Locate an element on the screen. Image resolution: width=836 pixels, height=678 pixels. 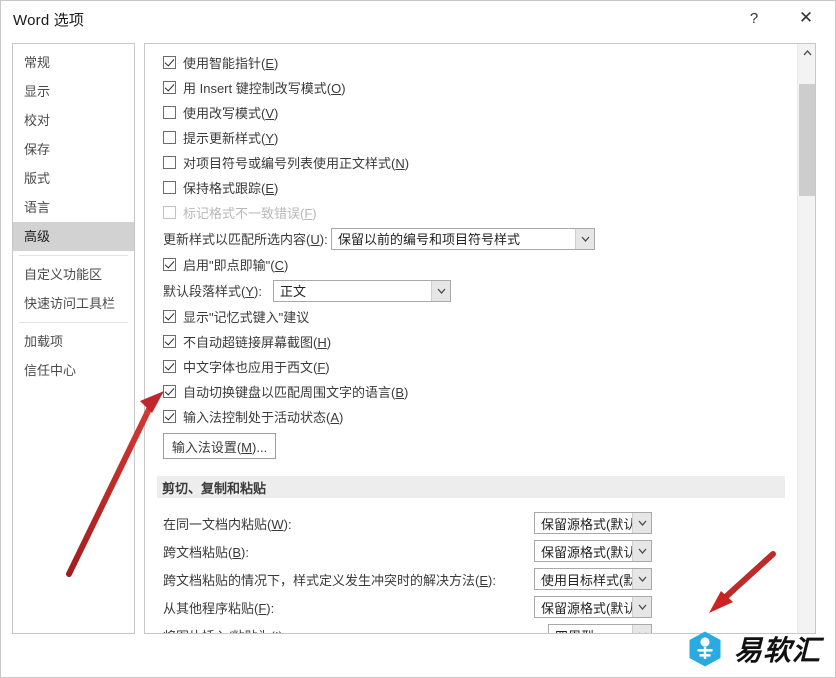
sidebar-item-10: 信任中心 is located at coordinates (73, 370).